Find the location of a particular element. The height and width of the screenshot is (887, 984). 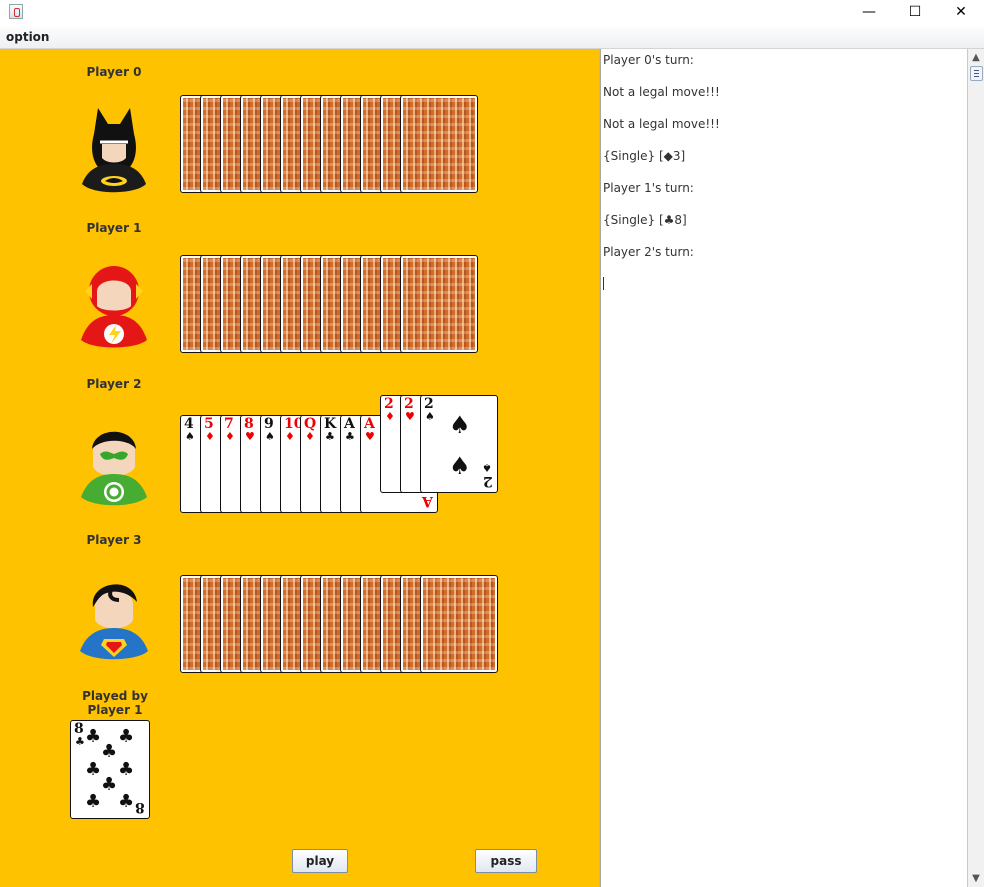

player-1-hand is located at coordinates (330, 305).